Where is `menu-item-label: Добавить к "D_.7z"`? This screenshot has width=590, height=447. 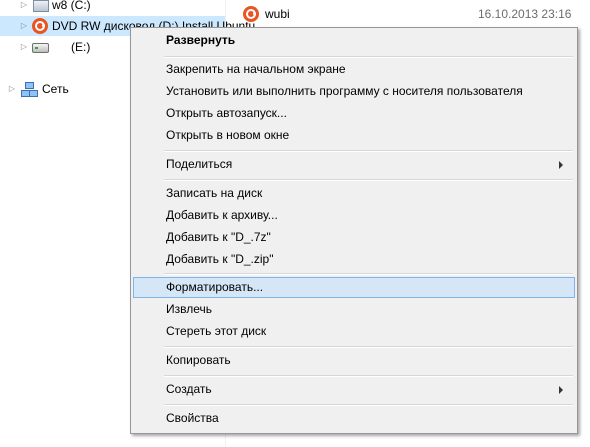
menu-item-label: Добавить к "D_.7z" is located at coordinates (218, 237).